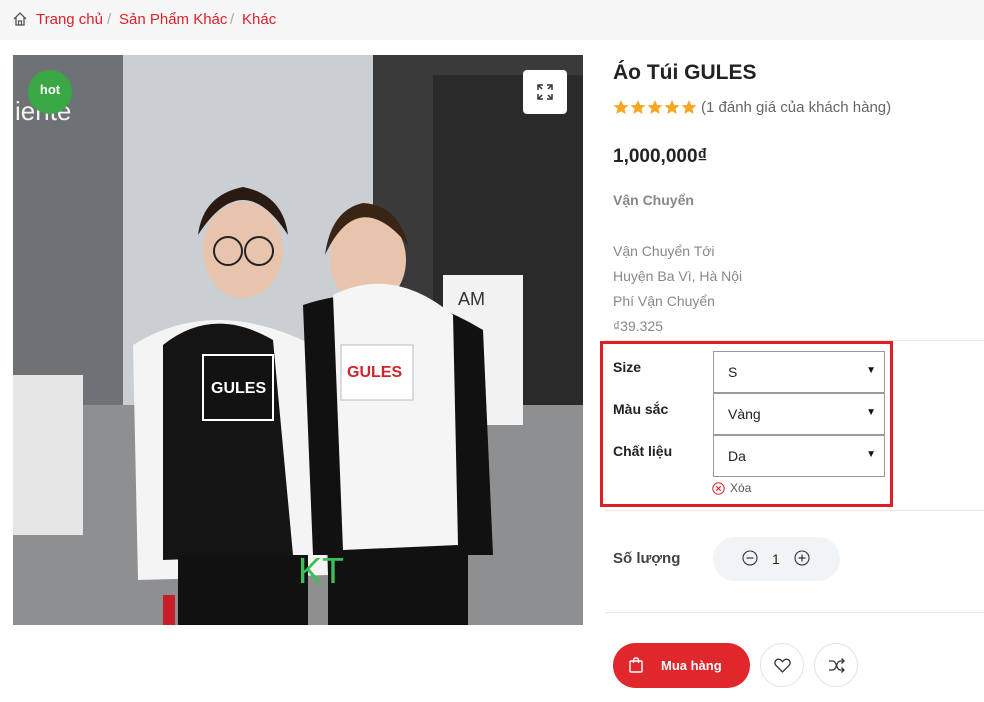 Image resolution: width=984 pixels, height=702 pixels. I want to click on shuffle-icon, so click(837, 665).